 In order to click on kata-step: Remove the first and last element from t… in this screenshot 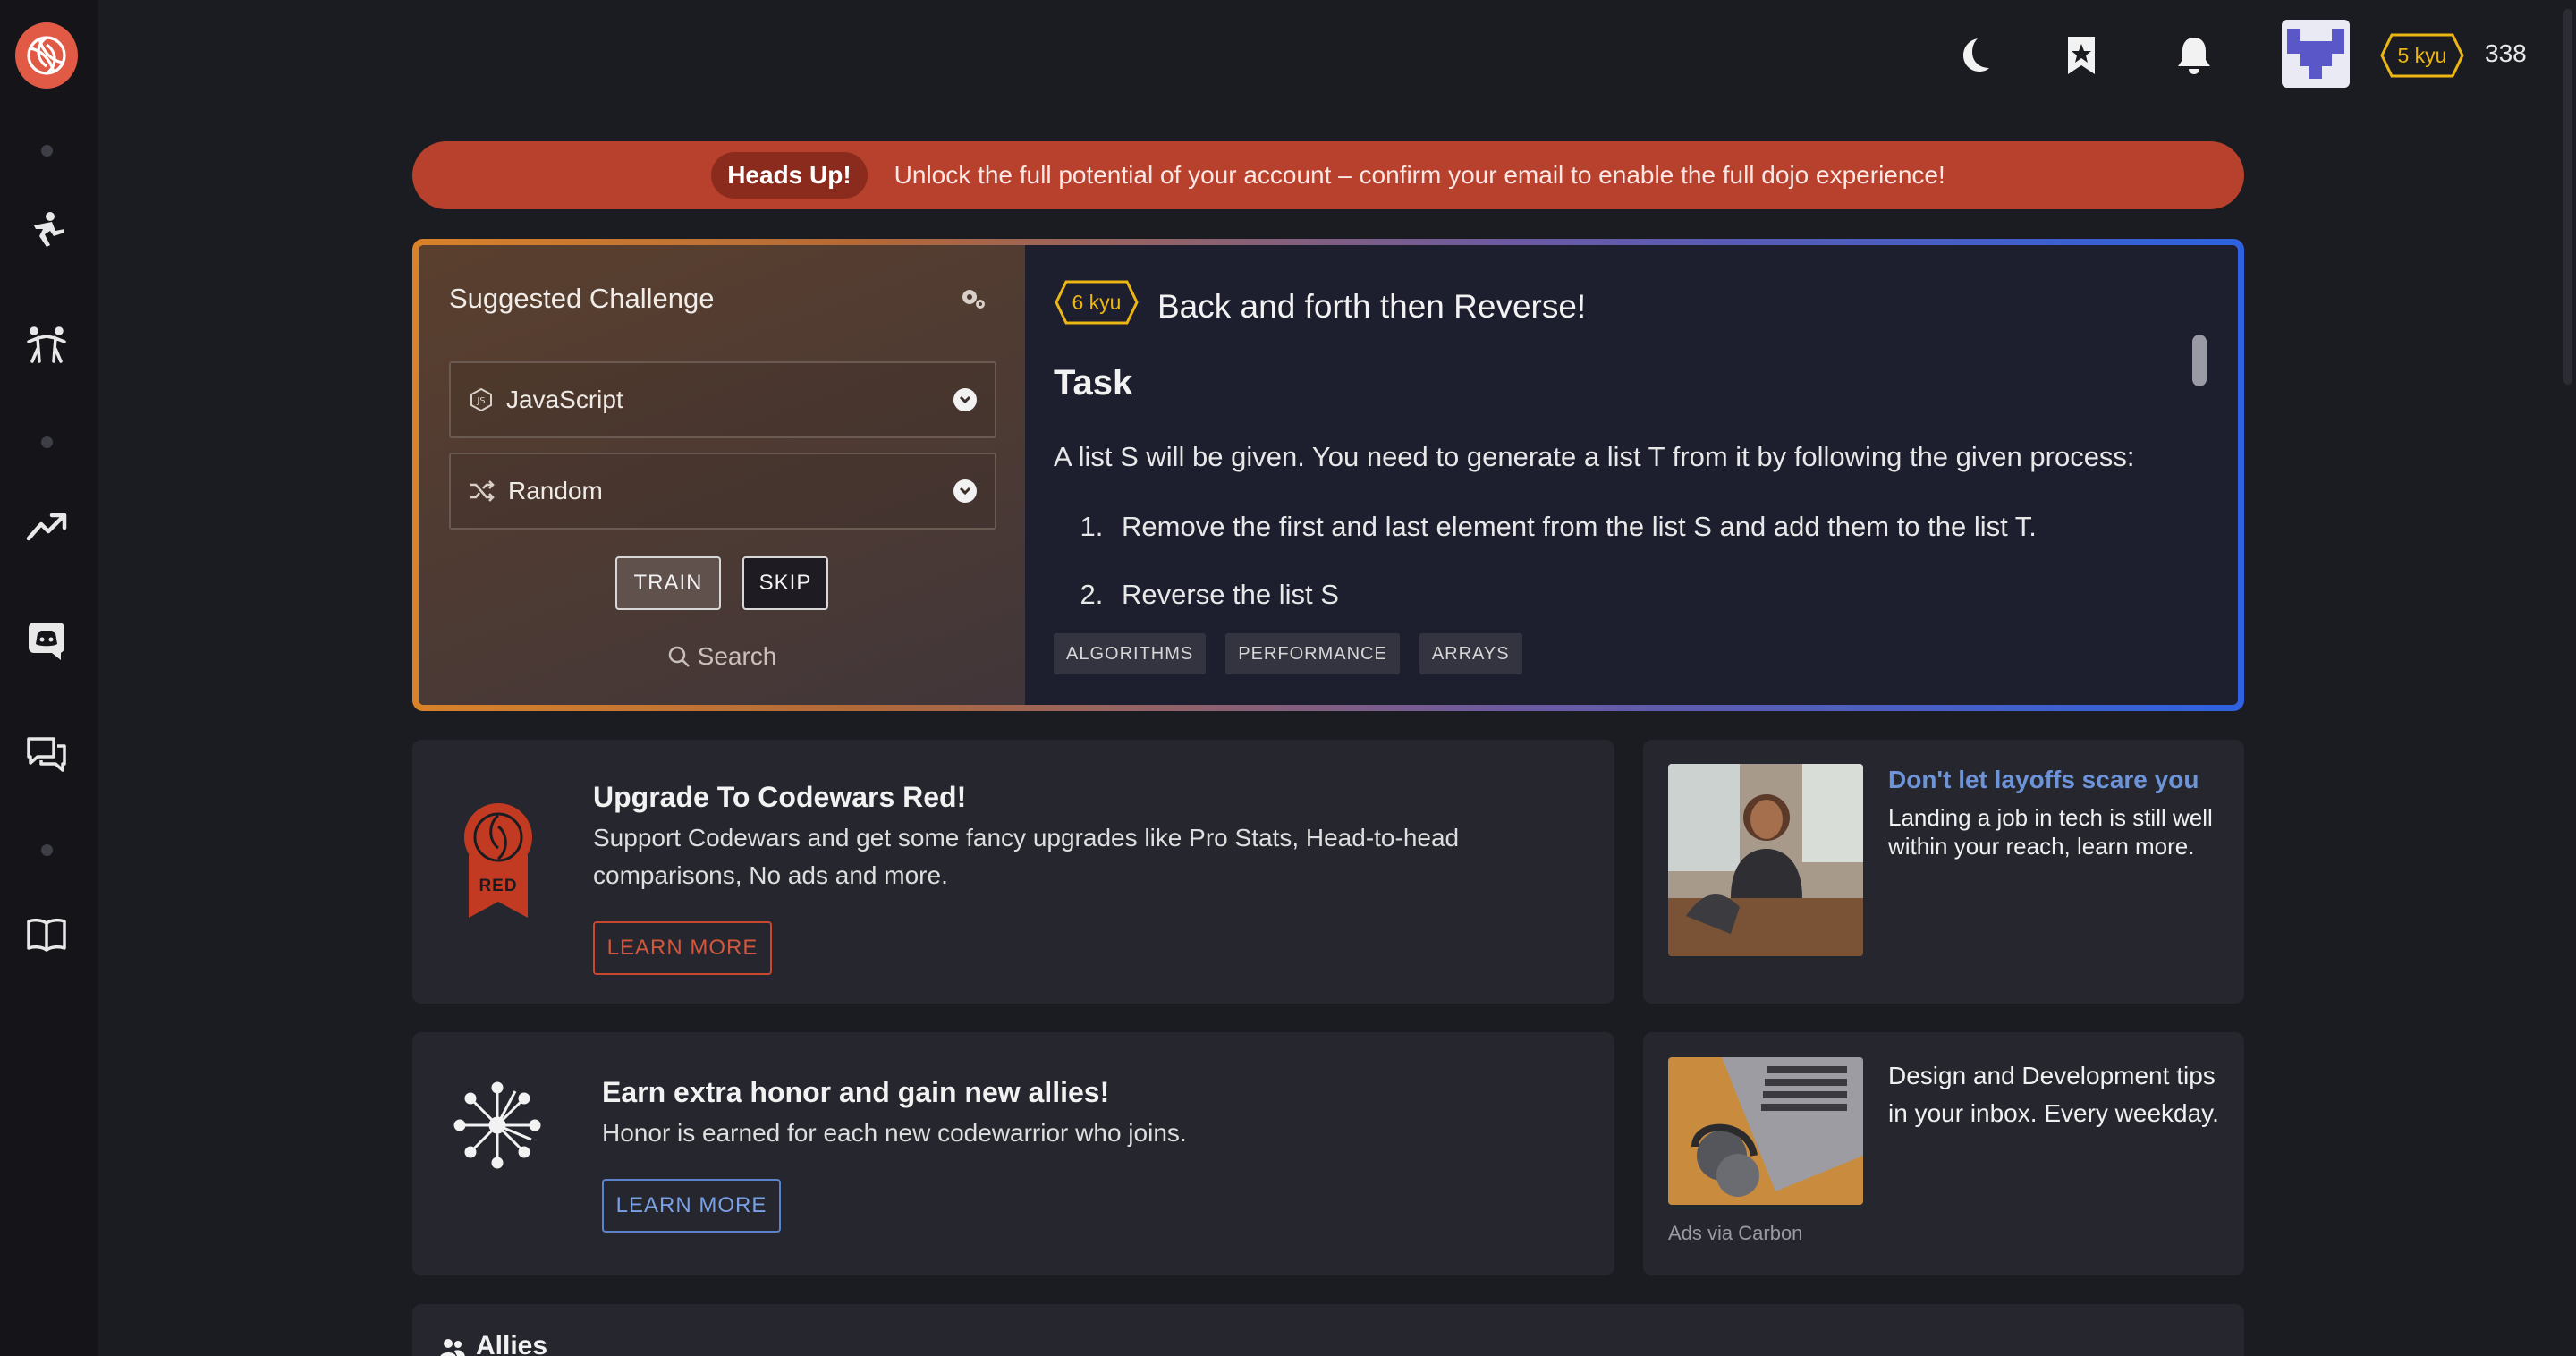, I will do `click(1646, 527)`.